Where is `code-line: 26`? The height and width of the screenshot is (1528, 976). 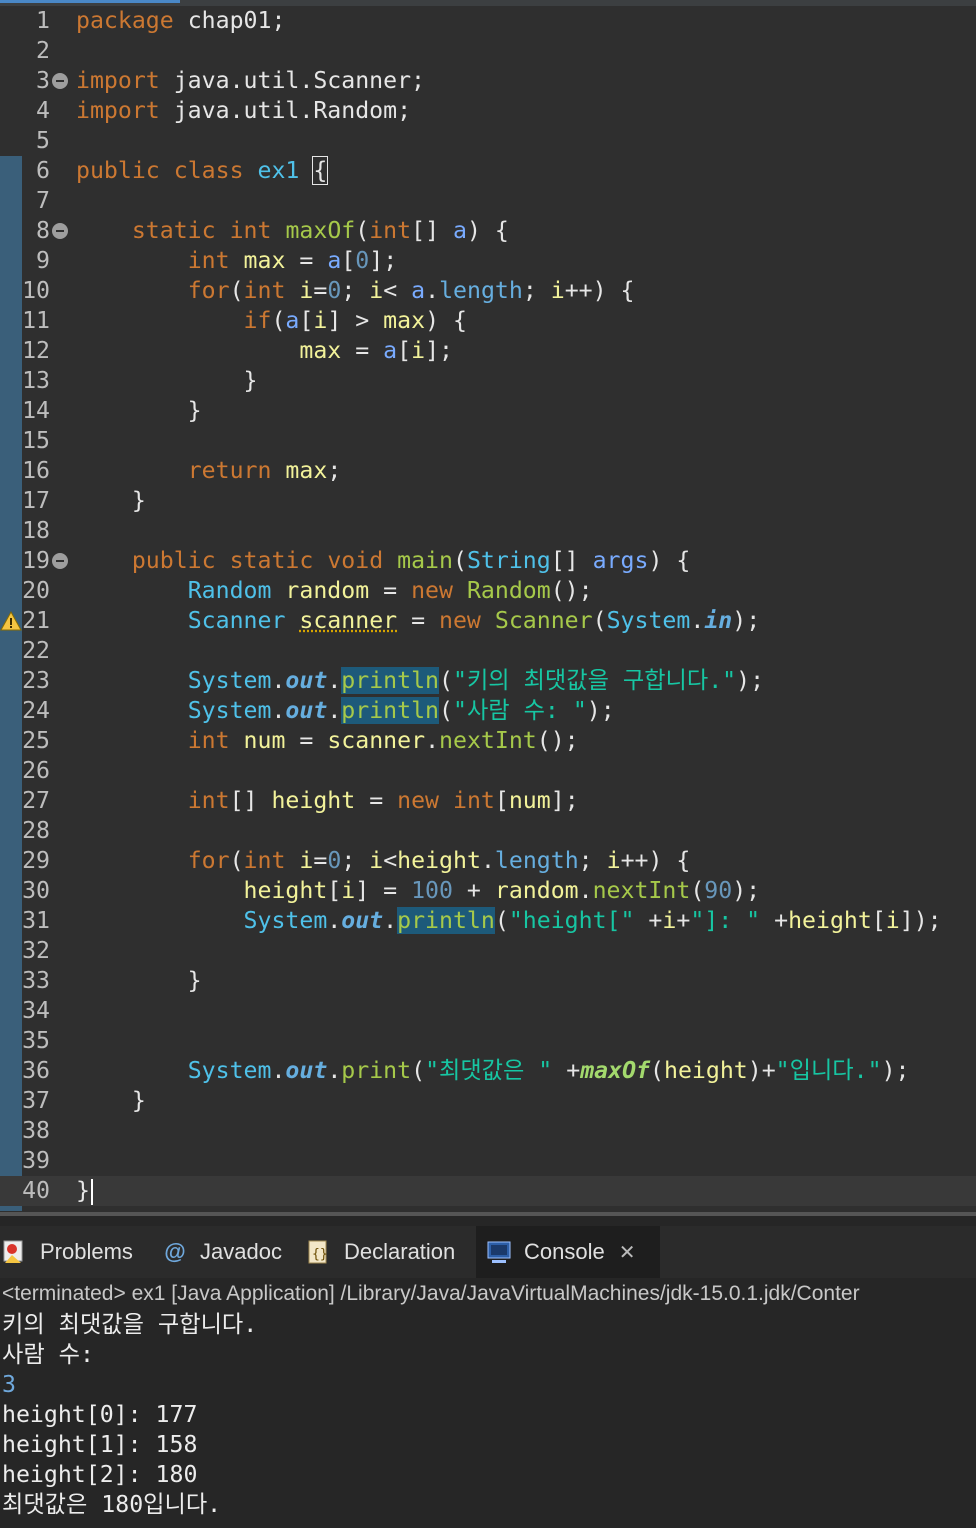
code-line: 26 is located at coordinates (488, 771).